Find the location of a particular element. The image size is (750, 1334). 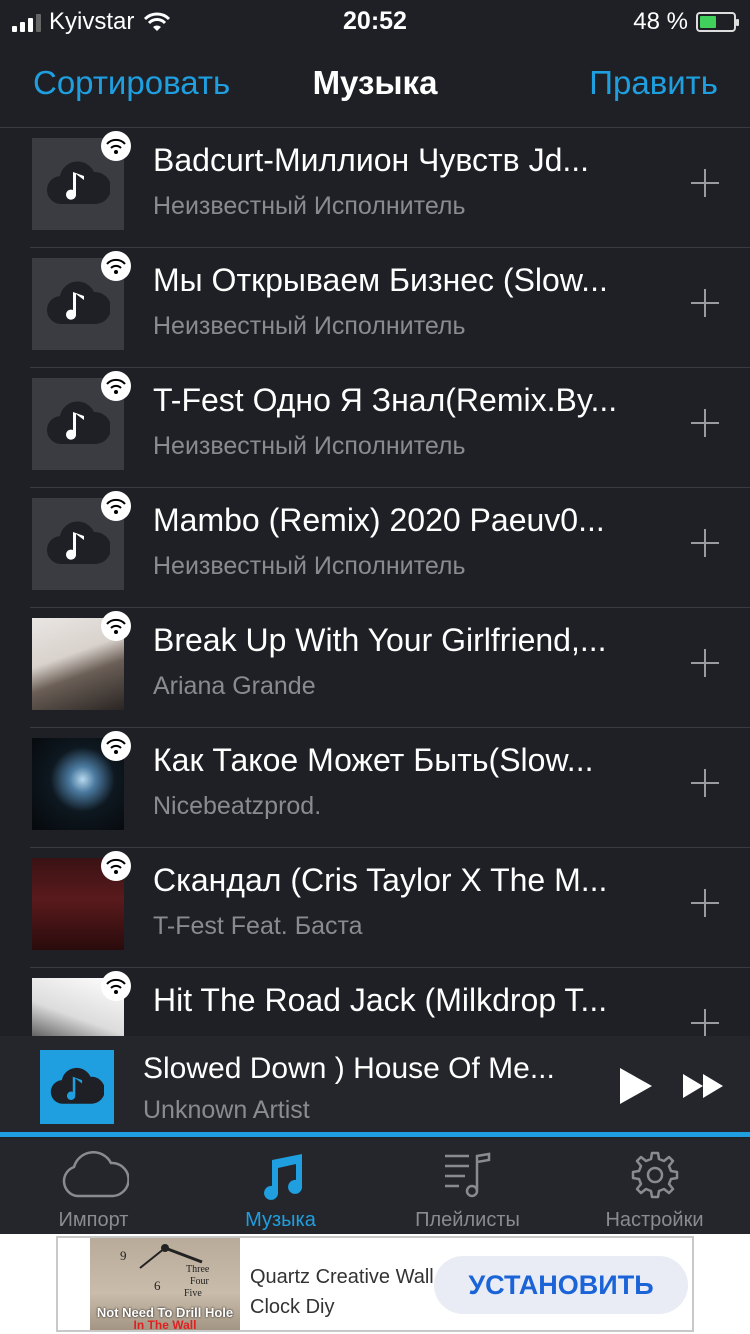

install-button: УСТАНОВИТЬ is located at coordinates (561, 1285).